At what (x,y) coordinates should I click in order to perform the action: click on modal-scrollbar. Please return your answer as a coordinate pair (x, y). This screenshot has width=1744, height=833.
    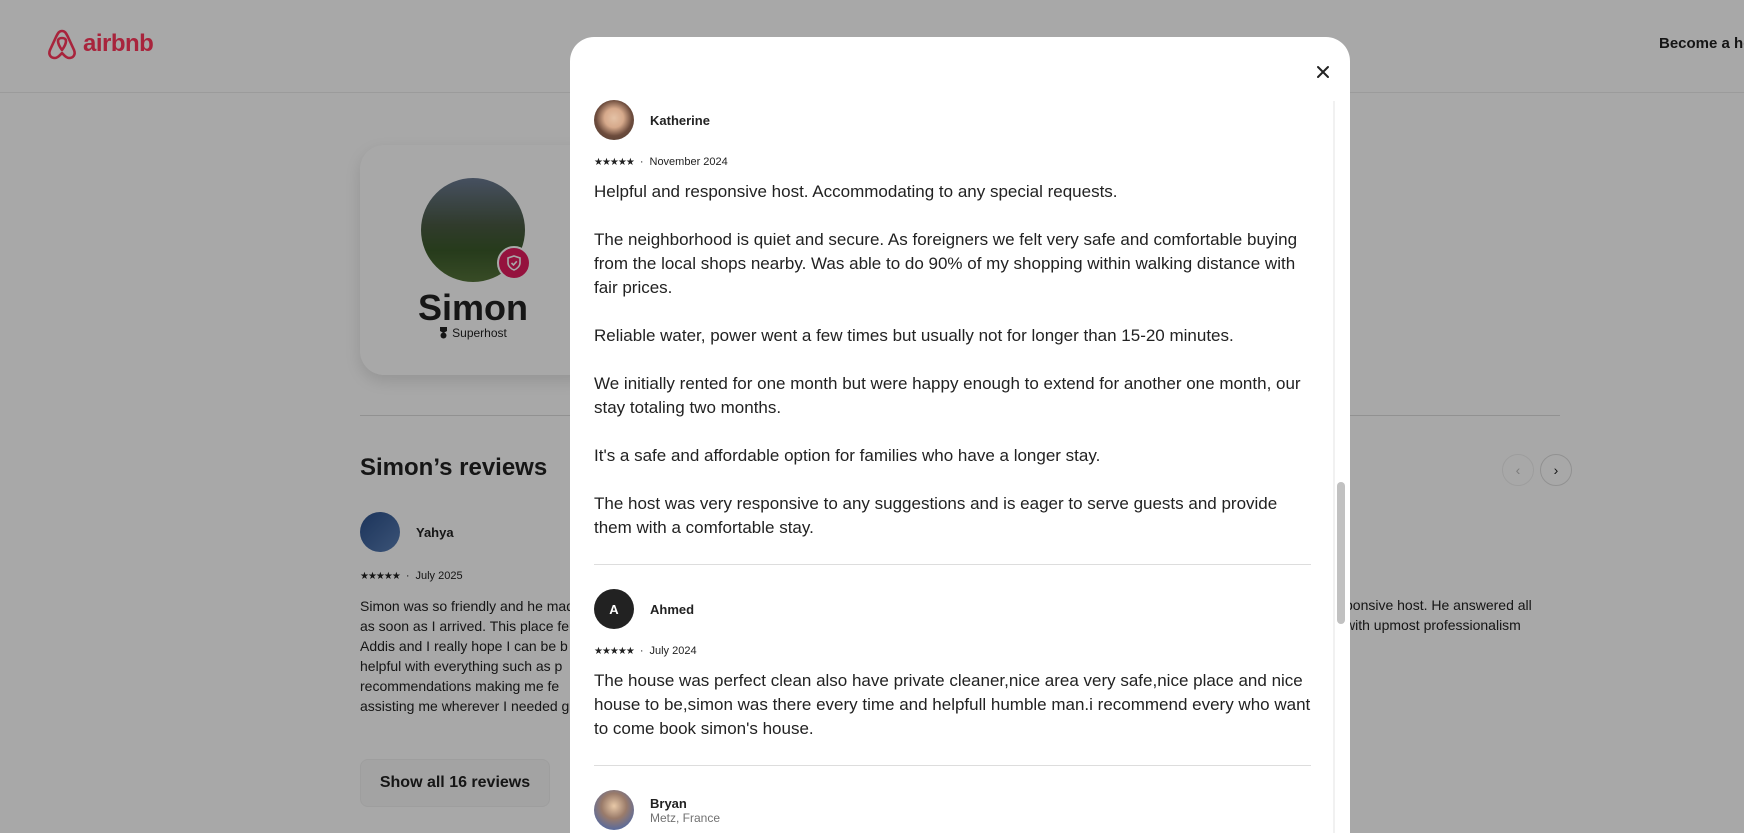
    Looking at the image, I should click on (1341, 553).